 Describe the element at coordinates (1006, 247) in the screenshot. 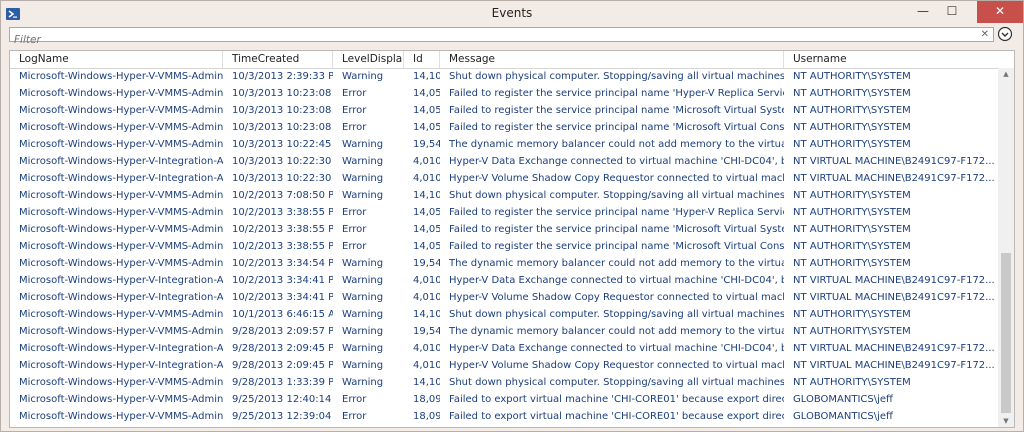

I see `vertical-scrollbar: ▲ ▼` at that location.